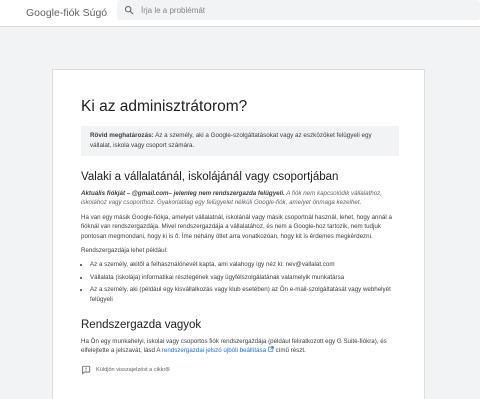  What do you see at coordinates (66, 13) in the screenshot?
I see `help-center-brand: Google-fiók Súgó` at bounding box center [66, 13].